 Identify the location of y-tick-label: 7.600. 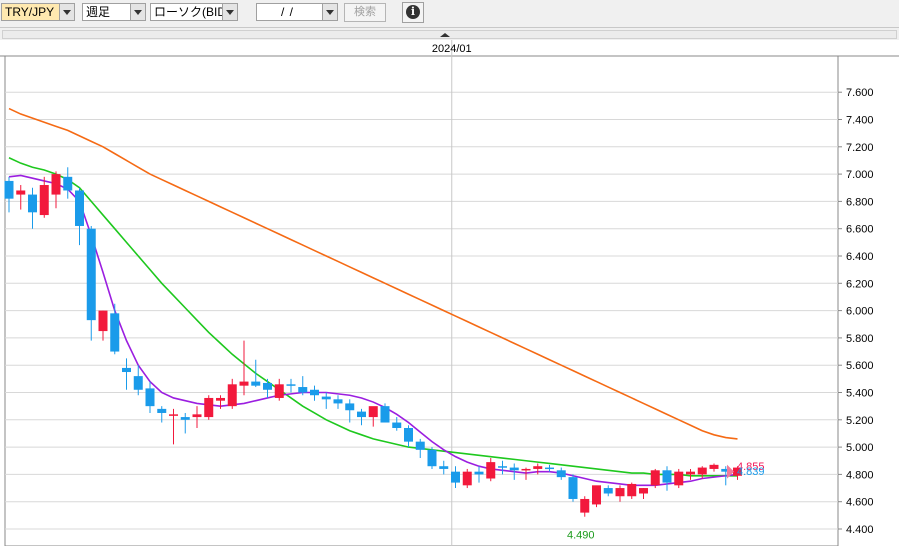
(860, 93).